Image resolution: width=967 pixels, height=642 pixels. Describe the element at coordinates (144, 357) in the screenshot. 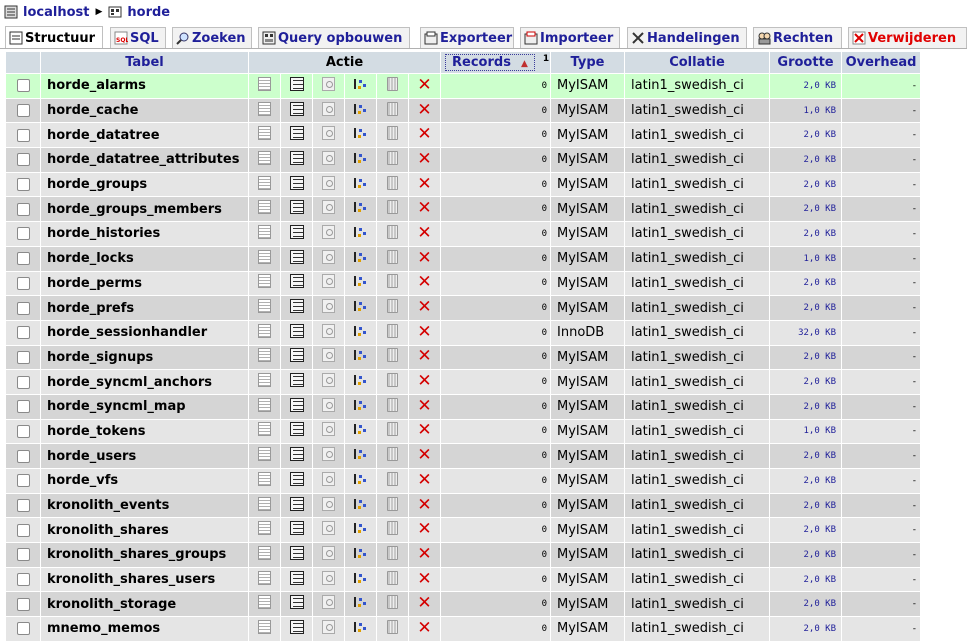

I see `table-name-link: horde_signups` at that location.